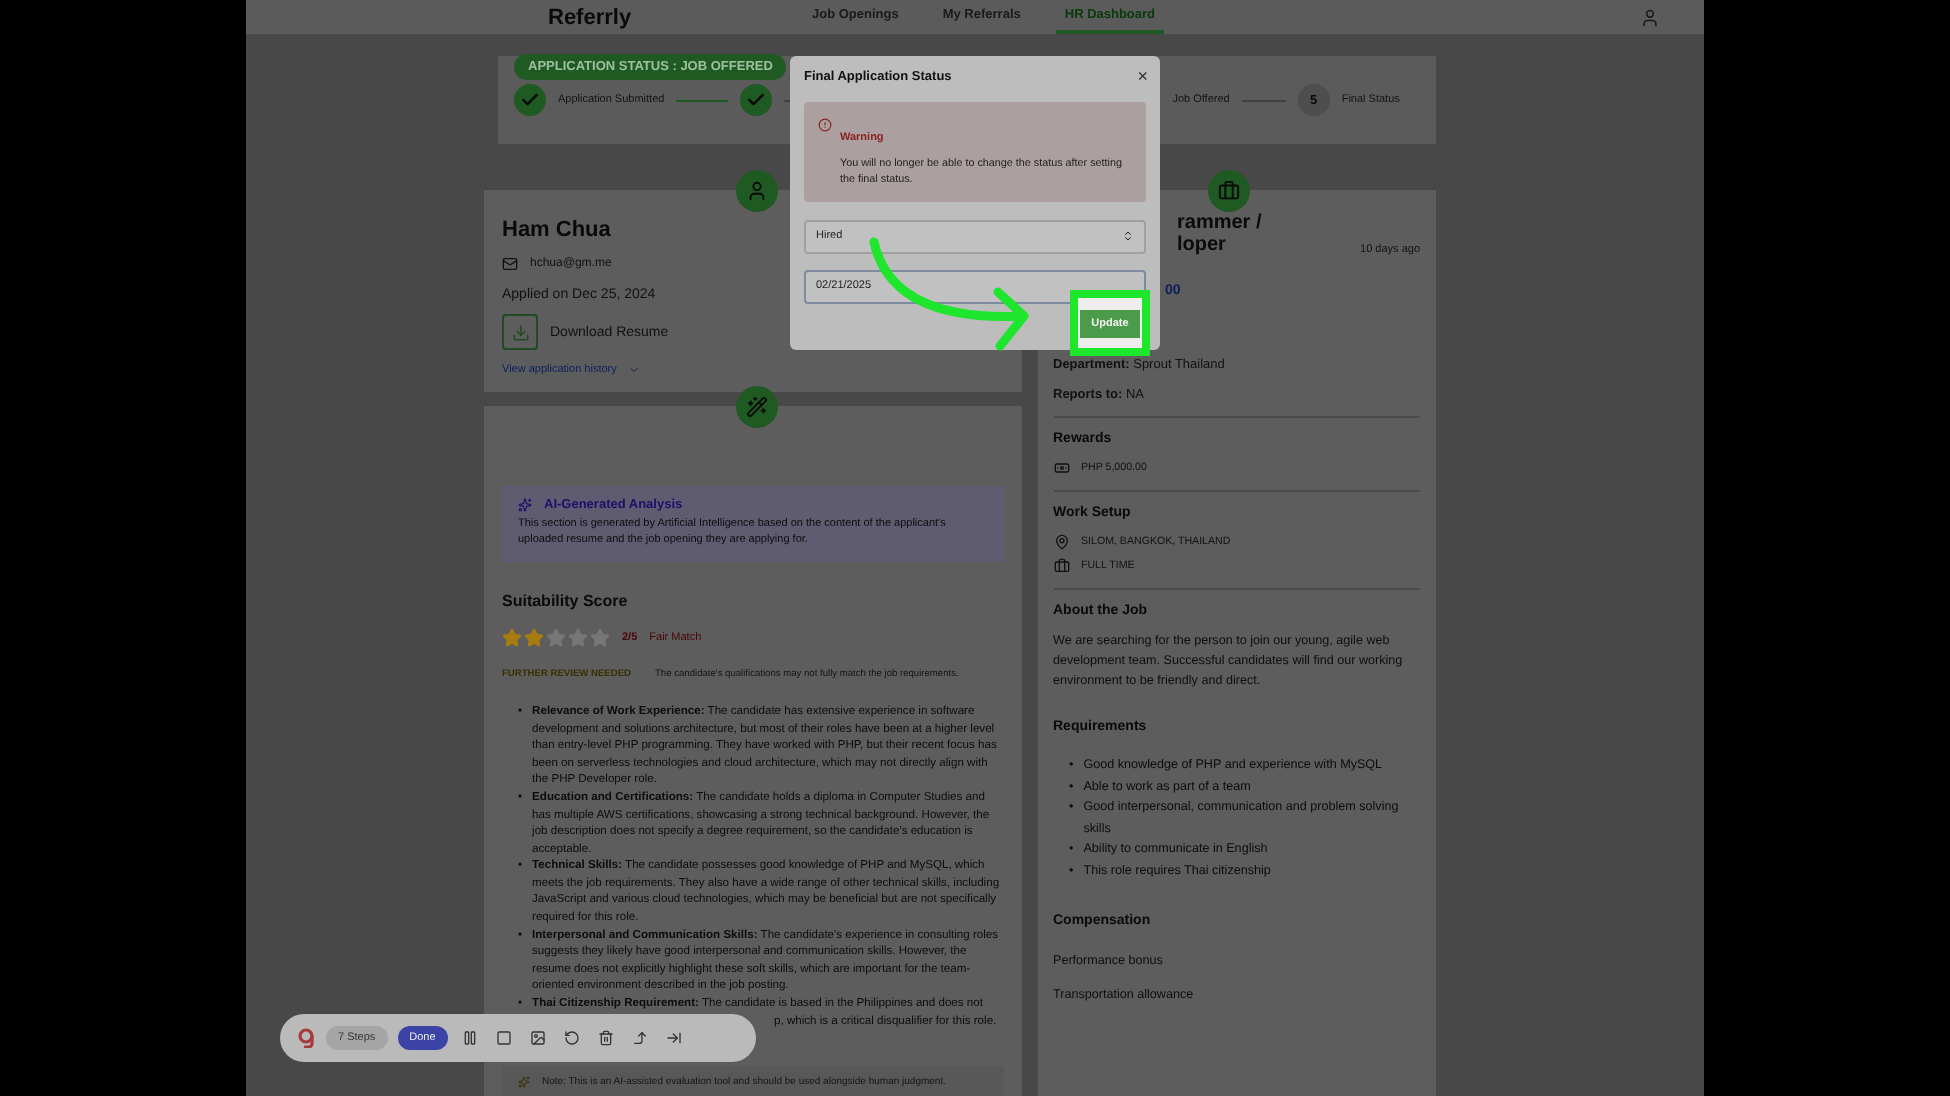  What do you see at coordinates (673, 1038) in the screenshot?
I see `skip-icon` at bounding box center [673, 1038].